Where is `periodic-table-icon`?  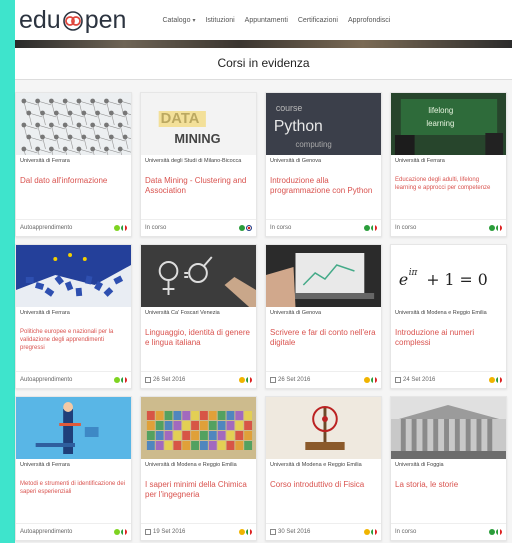
periodic-table-icon is located at coordinates (198, 428).